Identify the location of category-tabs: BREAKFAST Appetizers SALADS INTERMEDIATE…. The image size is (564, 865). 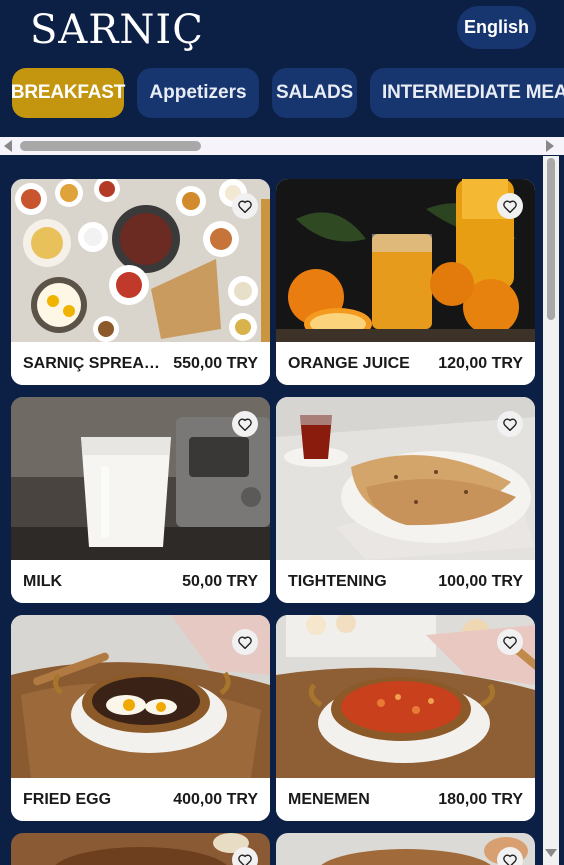
(282, 97).